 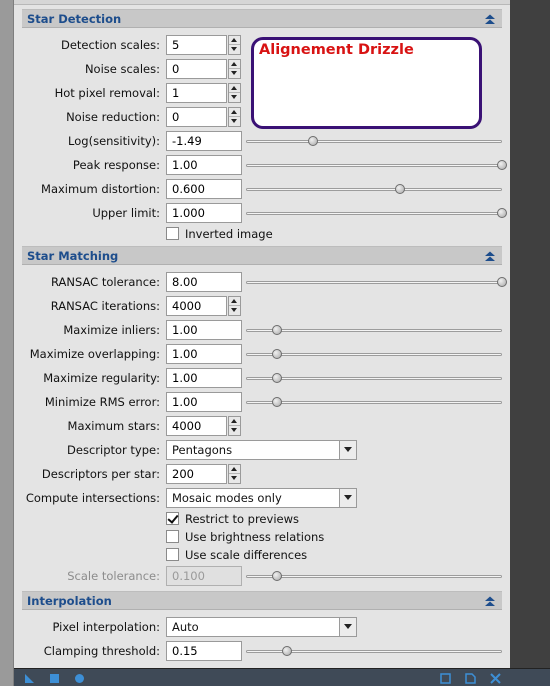 I want to click on peak-response-slider, so click(x=376, y=165).